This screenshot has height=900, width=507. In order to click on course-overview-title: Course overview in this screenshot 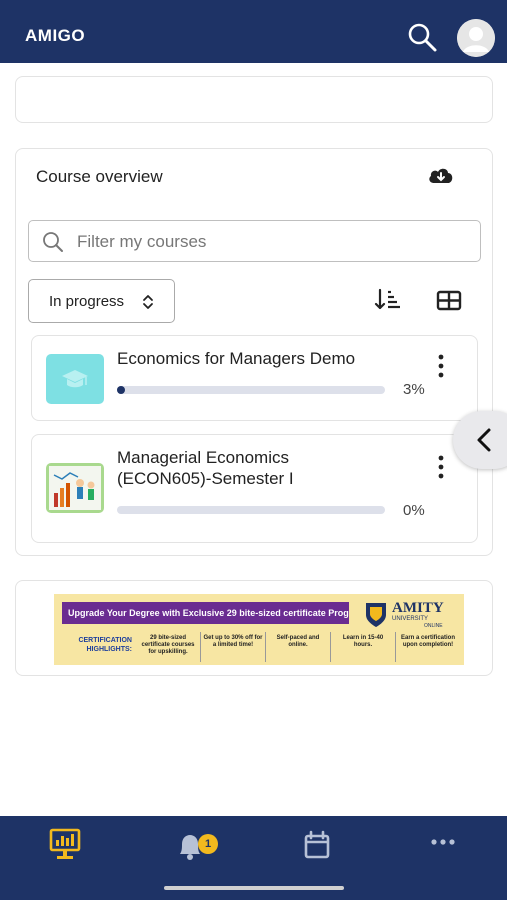, I will do `click(99, 176)`.